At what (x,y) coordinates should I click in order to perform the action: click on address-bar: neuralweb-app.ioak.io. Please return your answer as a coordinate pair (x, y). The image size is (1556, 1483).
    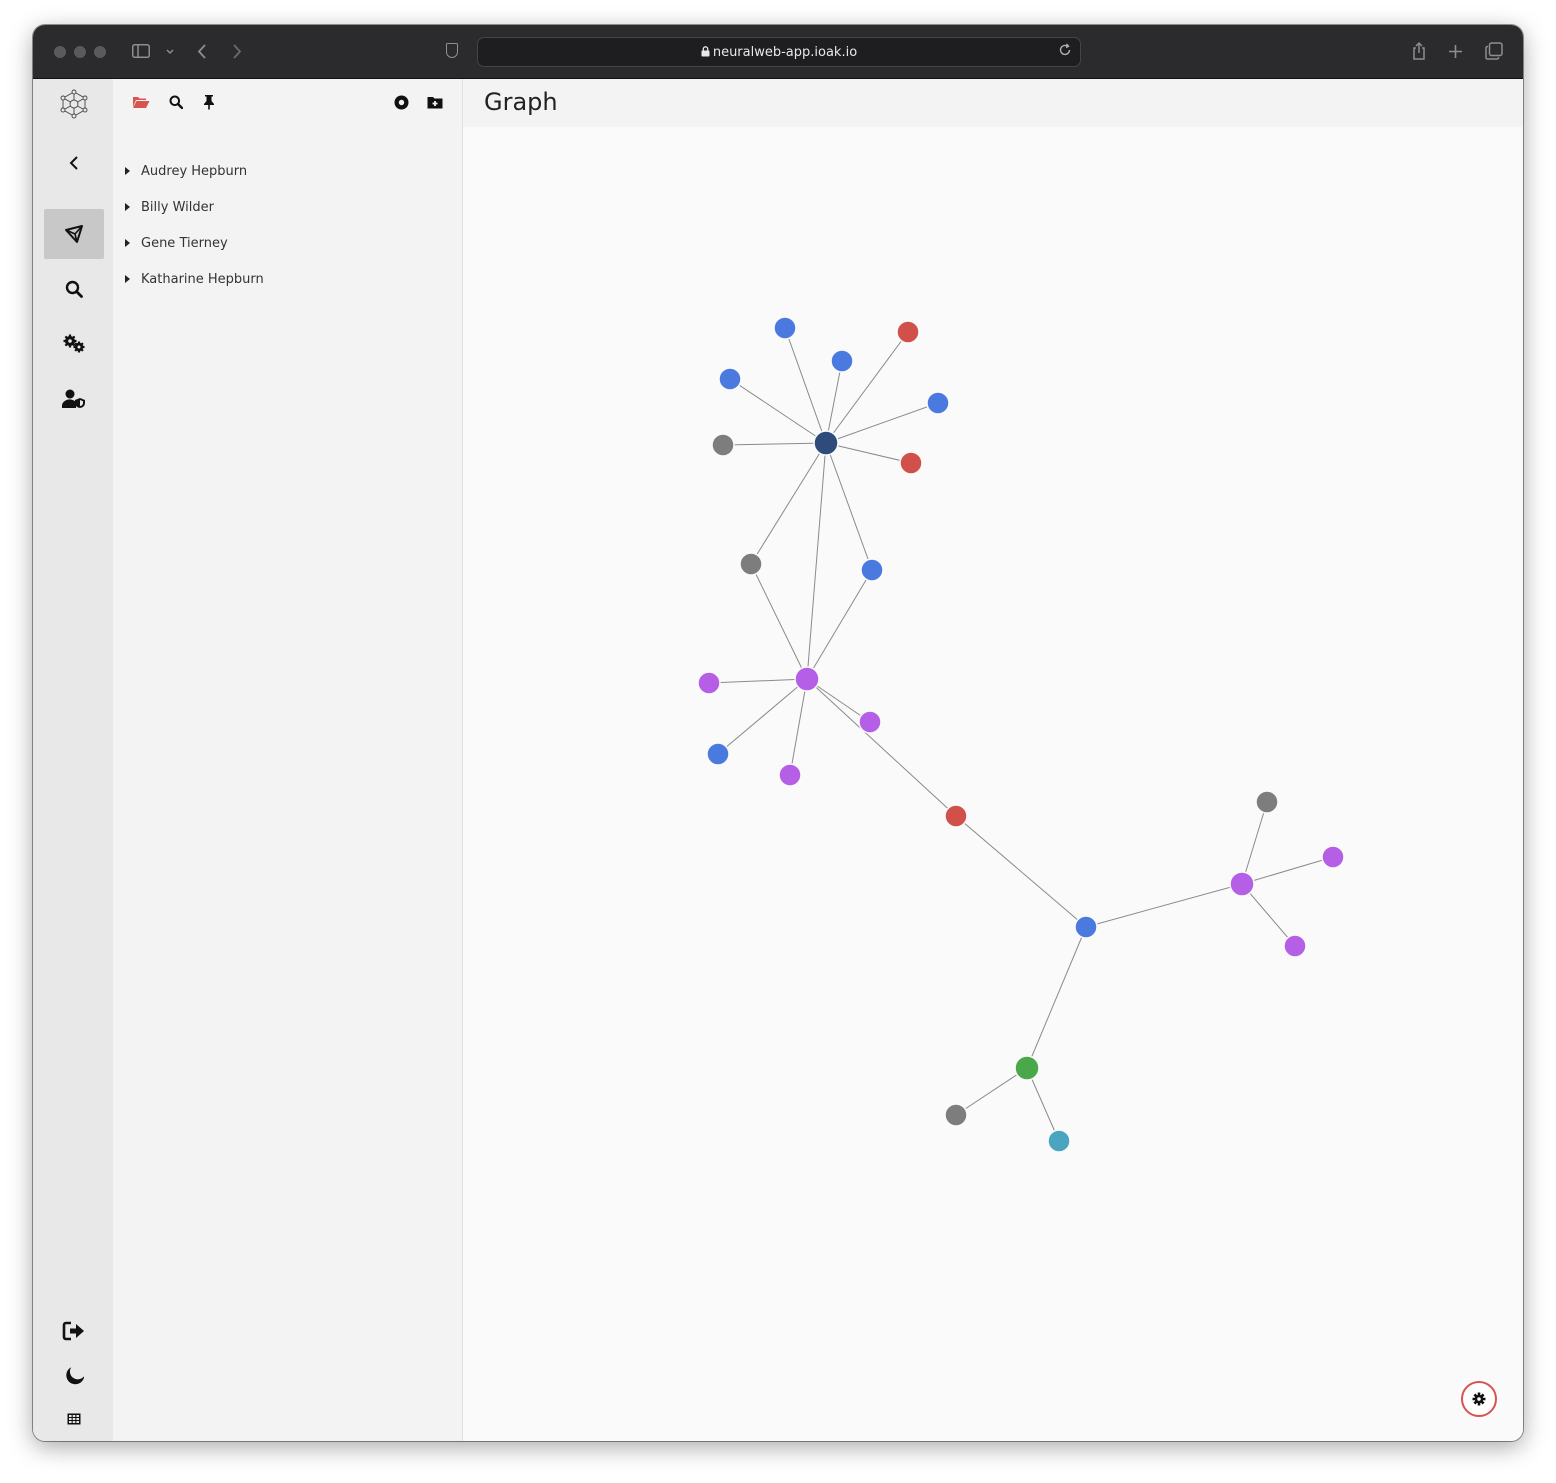
    Looking at the image, I should click on (779, 52).